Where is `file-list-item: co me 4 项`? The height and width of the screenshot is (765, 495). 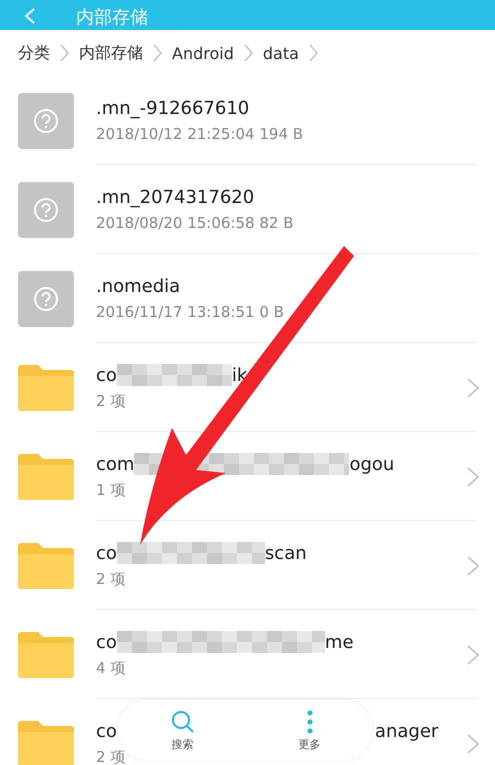 file-list-item: co me 4 项 is located at coordinates (247, 654).